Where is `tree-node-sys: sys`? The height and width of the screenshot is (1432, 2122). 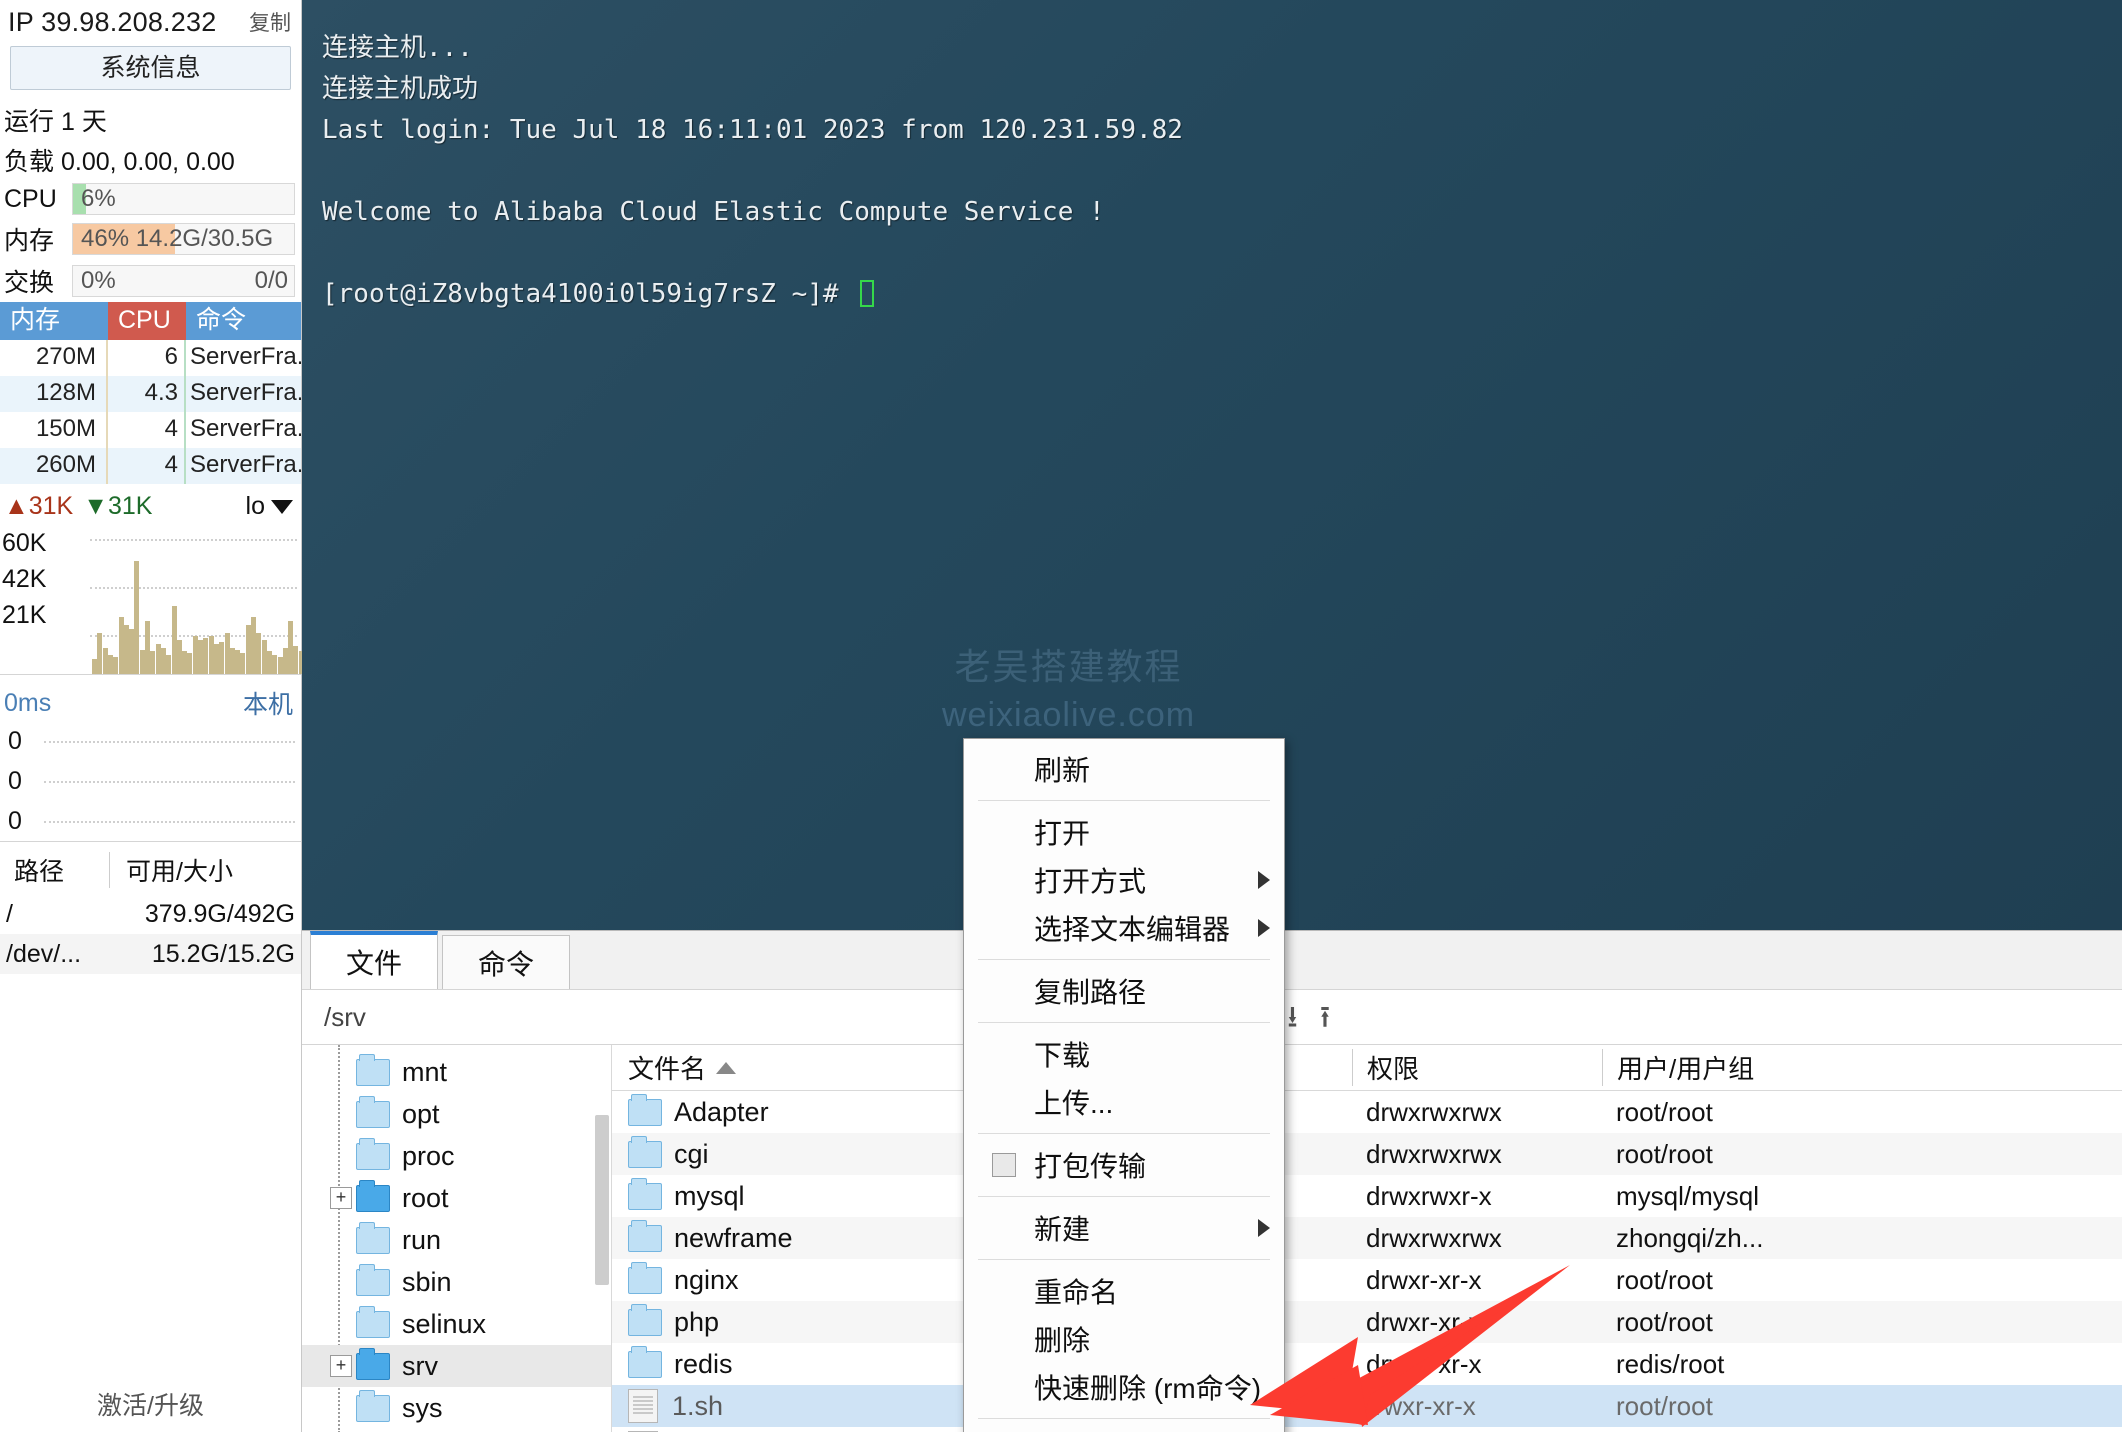 tree-node-sys: sys is located at coordinates (456, 1408).